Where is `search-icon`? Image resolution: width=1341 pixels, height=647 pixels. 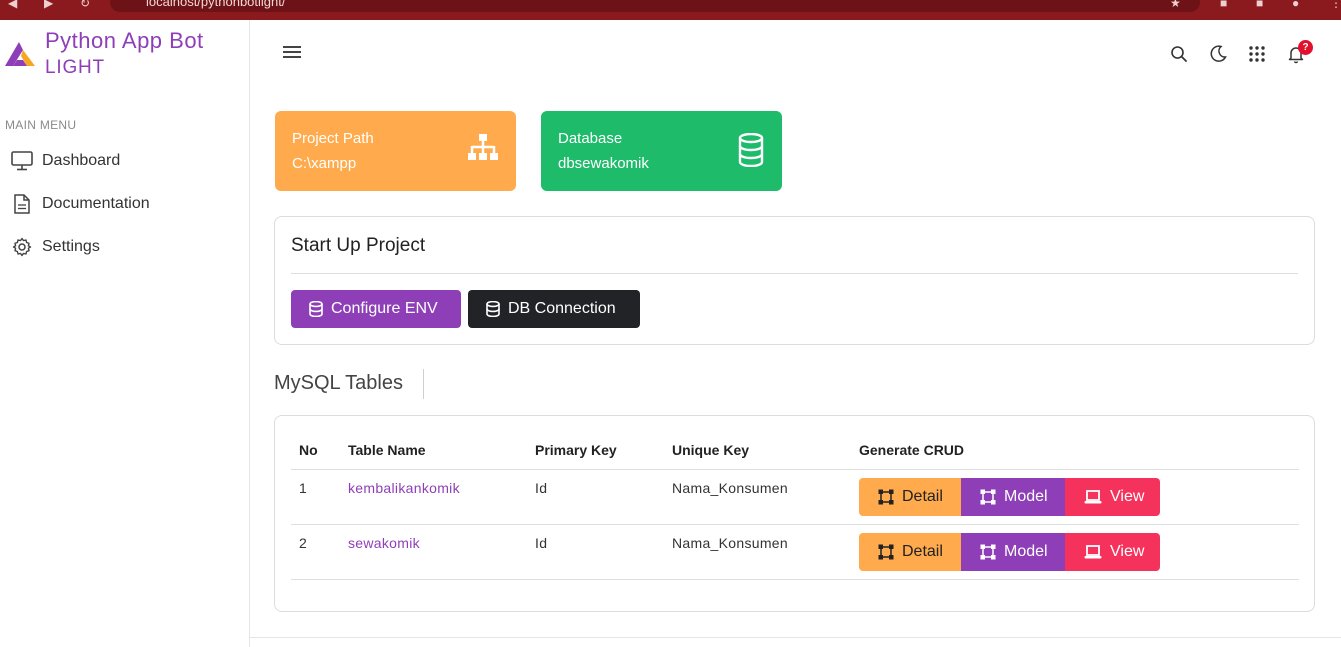 search-icon is located at coordinates (1179, 54).